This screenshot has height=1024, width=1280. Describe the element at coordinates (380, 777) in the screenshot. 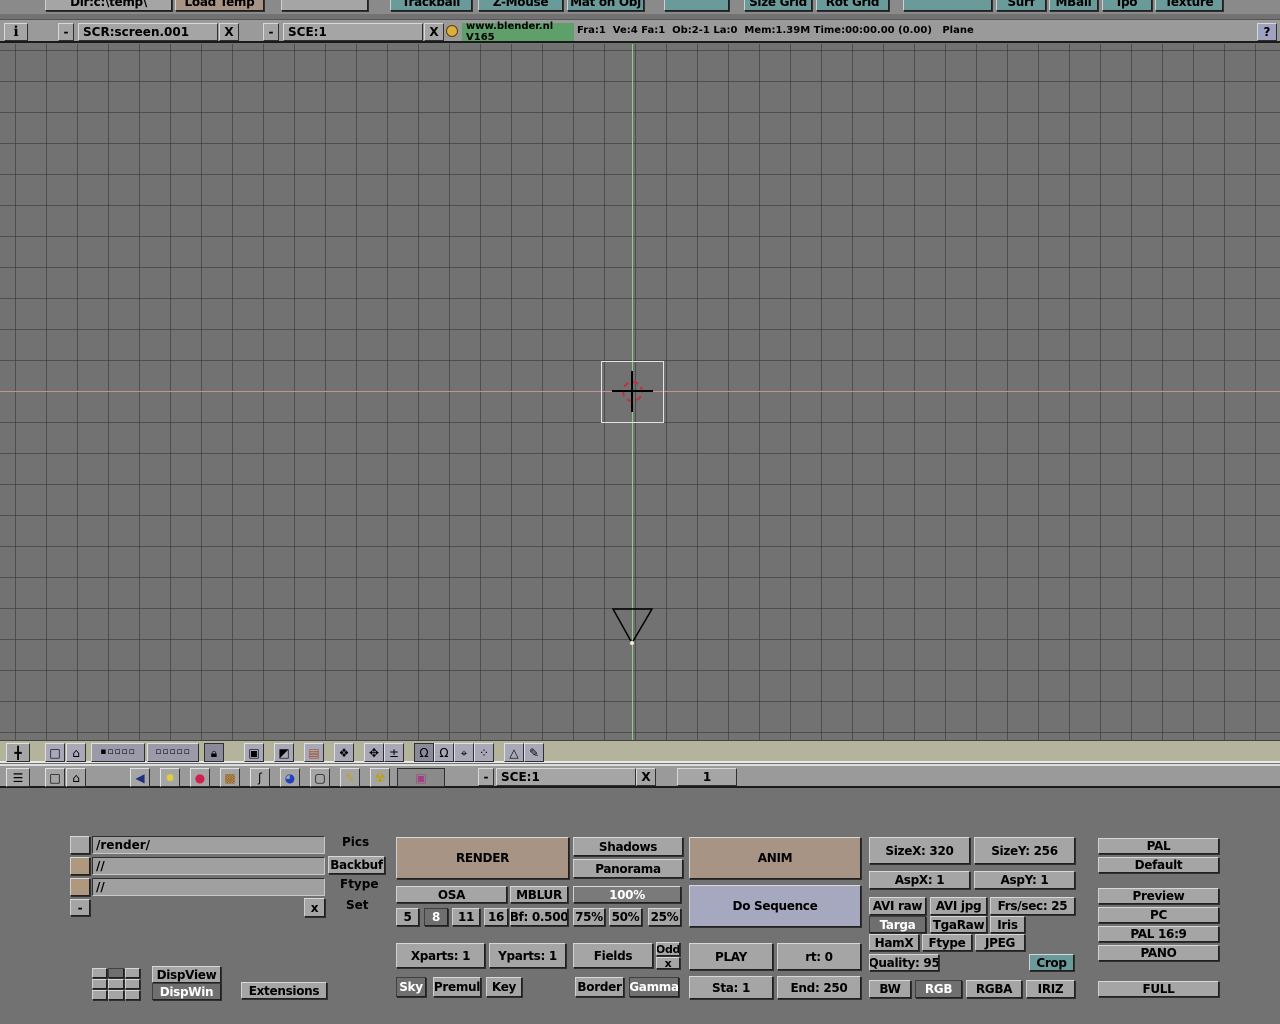

I see `radiosity-buttons-tab: ☢` at that location.